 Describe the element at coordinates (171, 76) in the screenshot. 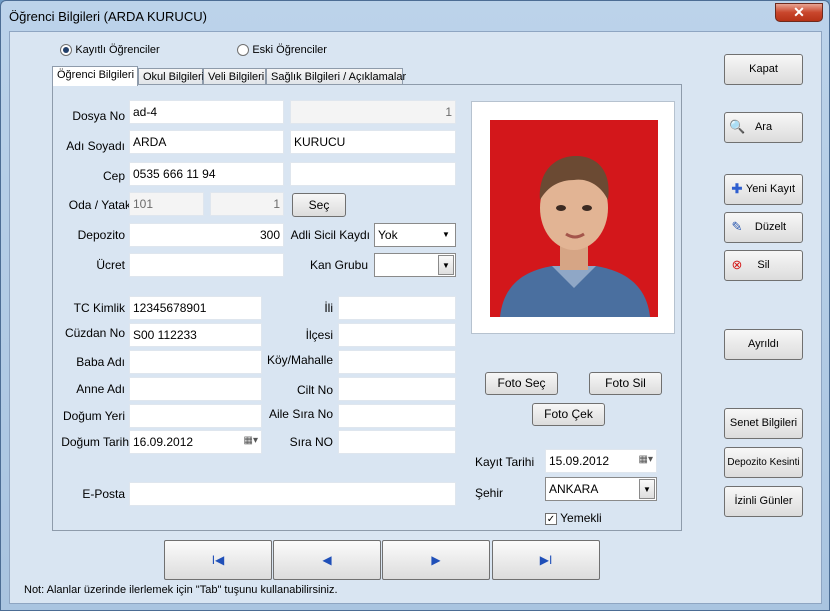

I see `tab-school-info: Okul Bilgileri` at that location.